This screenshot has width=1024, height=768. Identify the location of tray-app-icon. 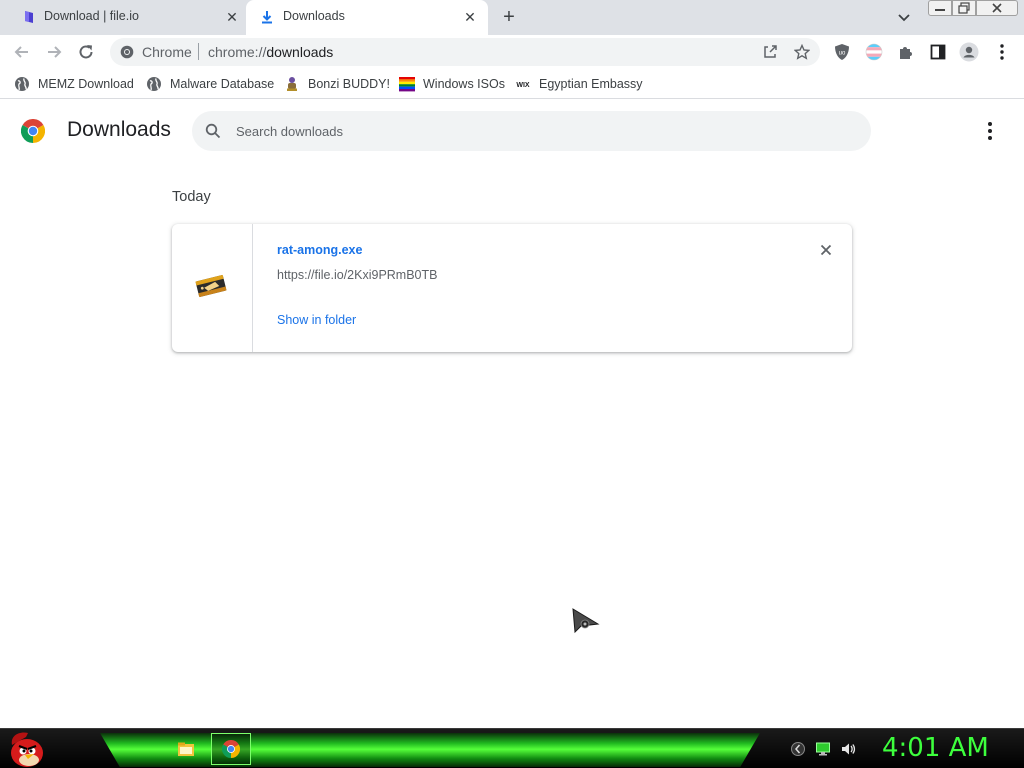
(798, 749).